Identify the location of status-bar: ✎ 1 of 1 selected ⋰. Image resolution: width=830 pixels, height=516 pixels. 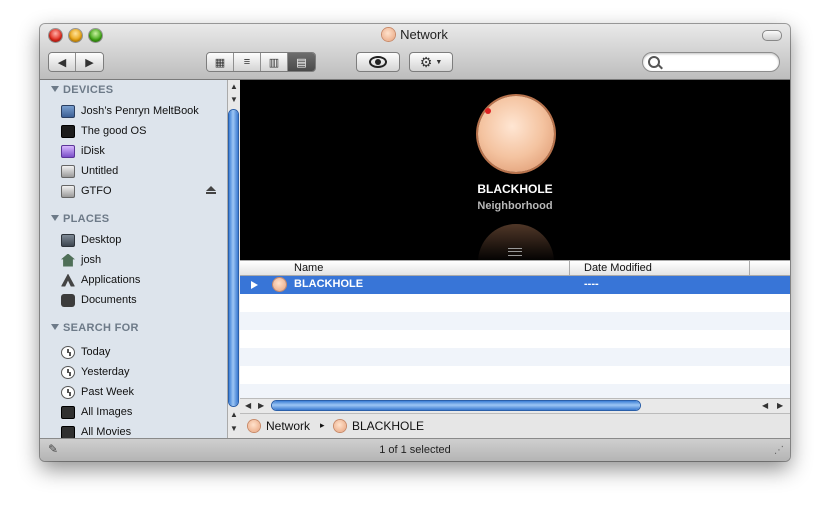
(415, 449).